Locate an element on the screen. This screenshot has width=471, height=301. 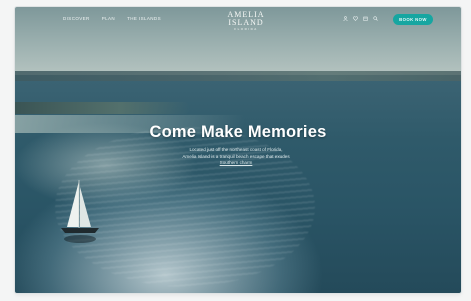
site-logo: AMELIA ISLAND FLORIDA is located at coordinates (246, 21).